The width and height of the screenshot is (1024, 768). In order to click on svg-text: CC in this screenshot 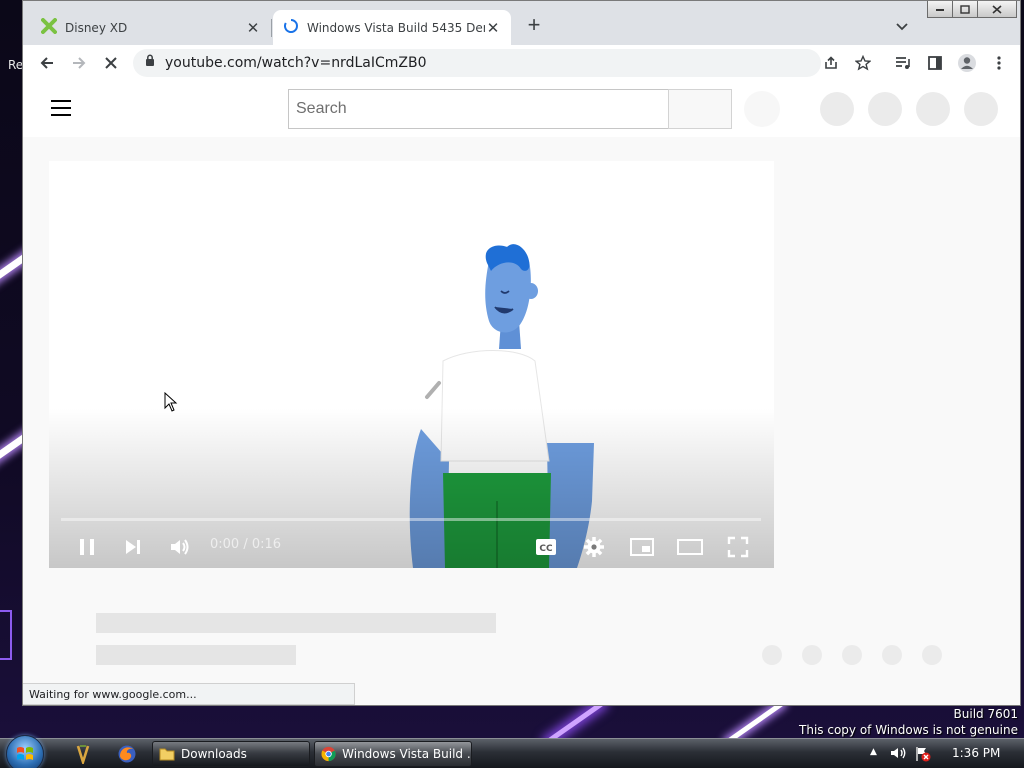, I will do `click(546, 549)`.